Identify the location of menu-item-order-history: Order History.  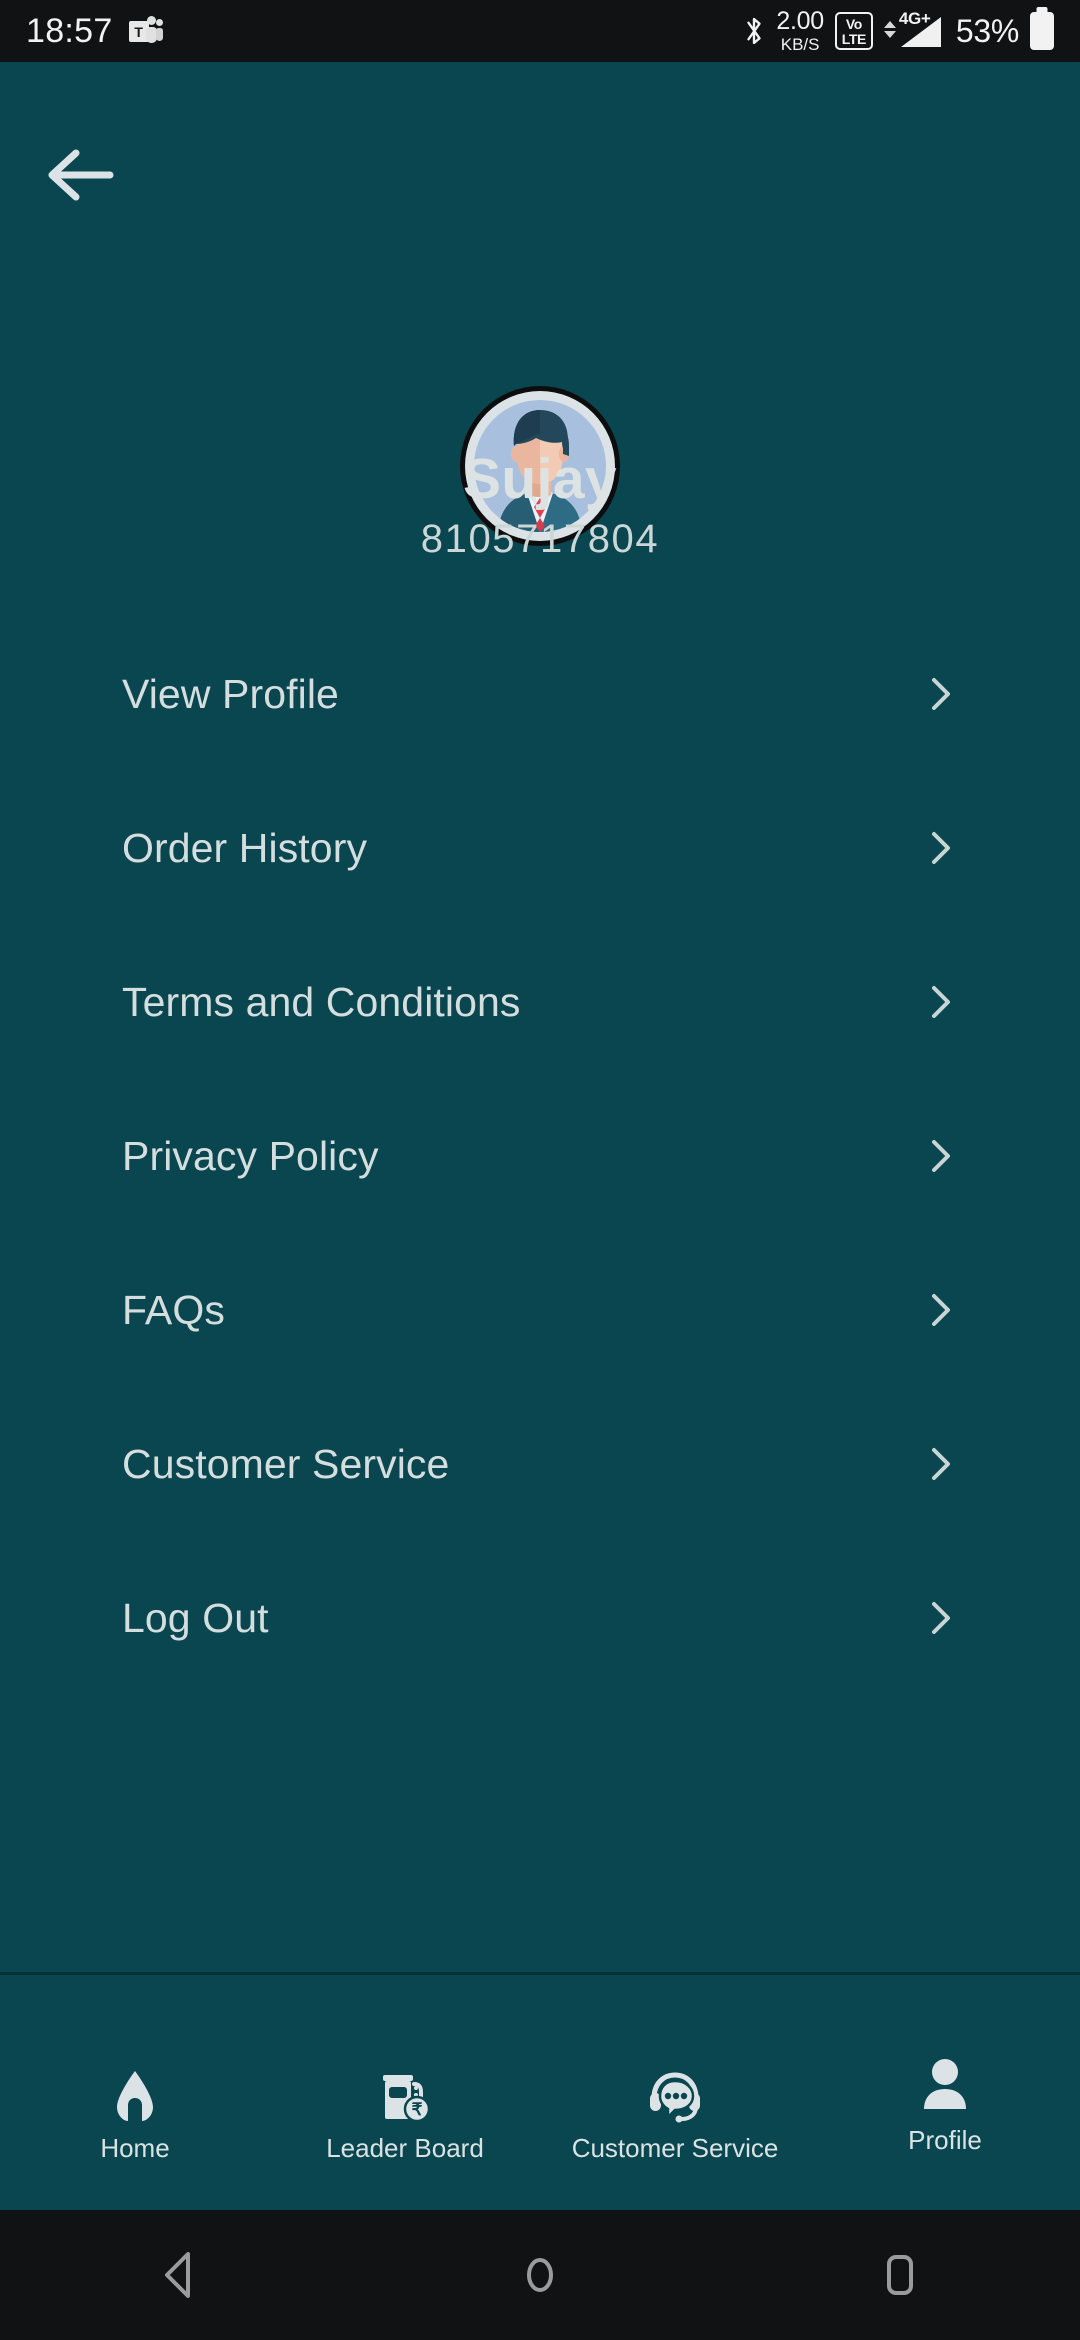
(540, 848).